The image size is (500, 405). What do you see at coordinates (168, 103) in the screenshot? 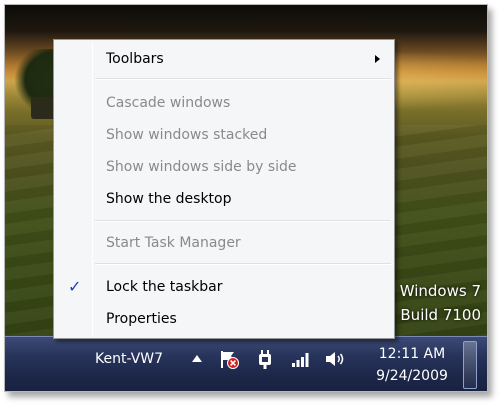
I see `menu-item-label: Cascade windows` at bounding box center [168, 103].